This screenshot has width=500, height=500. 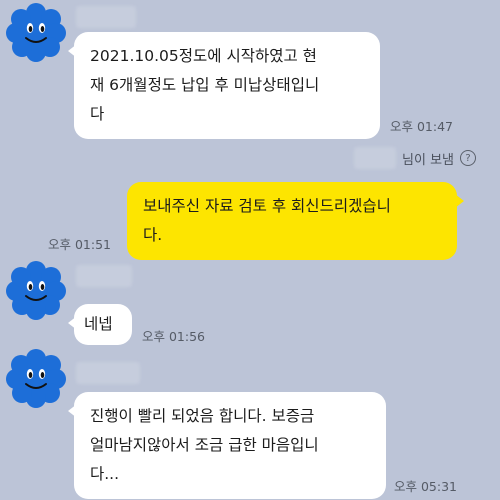 I want to click on sender-row: 님이 보냄 ?, so click(x=415, y=158).